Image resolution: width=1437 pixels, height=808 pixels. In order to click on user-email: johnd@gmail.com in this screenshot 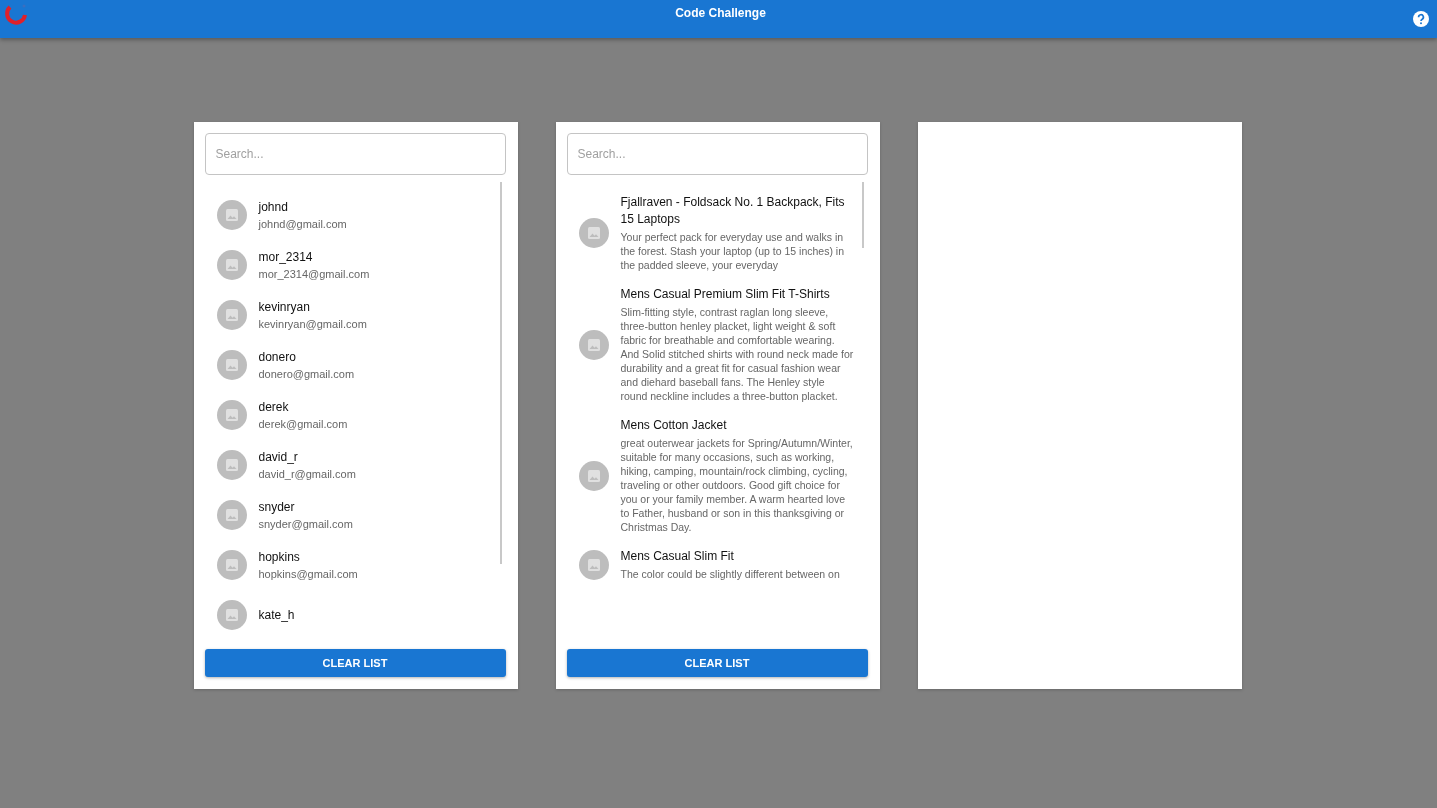, I will do `click(302, 223)`.